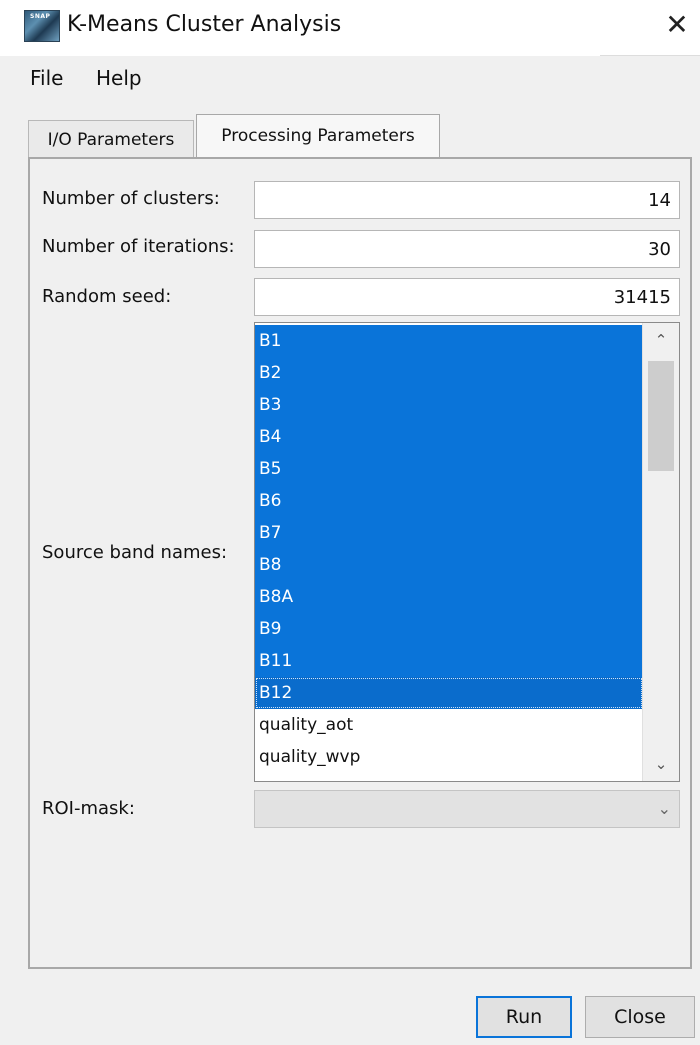 Image resolution: width=700 pixels, height=1045 pixels. What do you see at coordinates (135, 552) in the screenshot?
I see `bands-label: Source band names:` at bounding box center [135, 552].